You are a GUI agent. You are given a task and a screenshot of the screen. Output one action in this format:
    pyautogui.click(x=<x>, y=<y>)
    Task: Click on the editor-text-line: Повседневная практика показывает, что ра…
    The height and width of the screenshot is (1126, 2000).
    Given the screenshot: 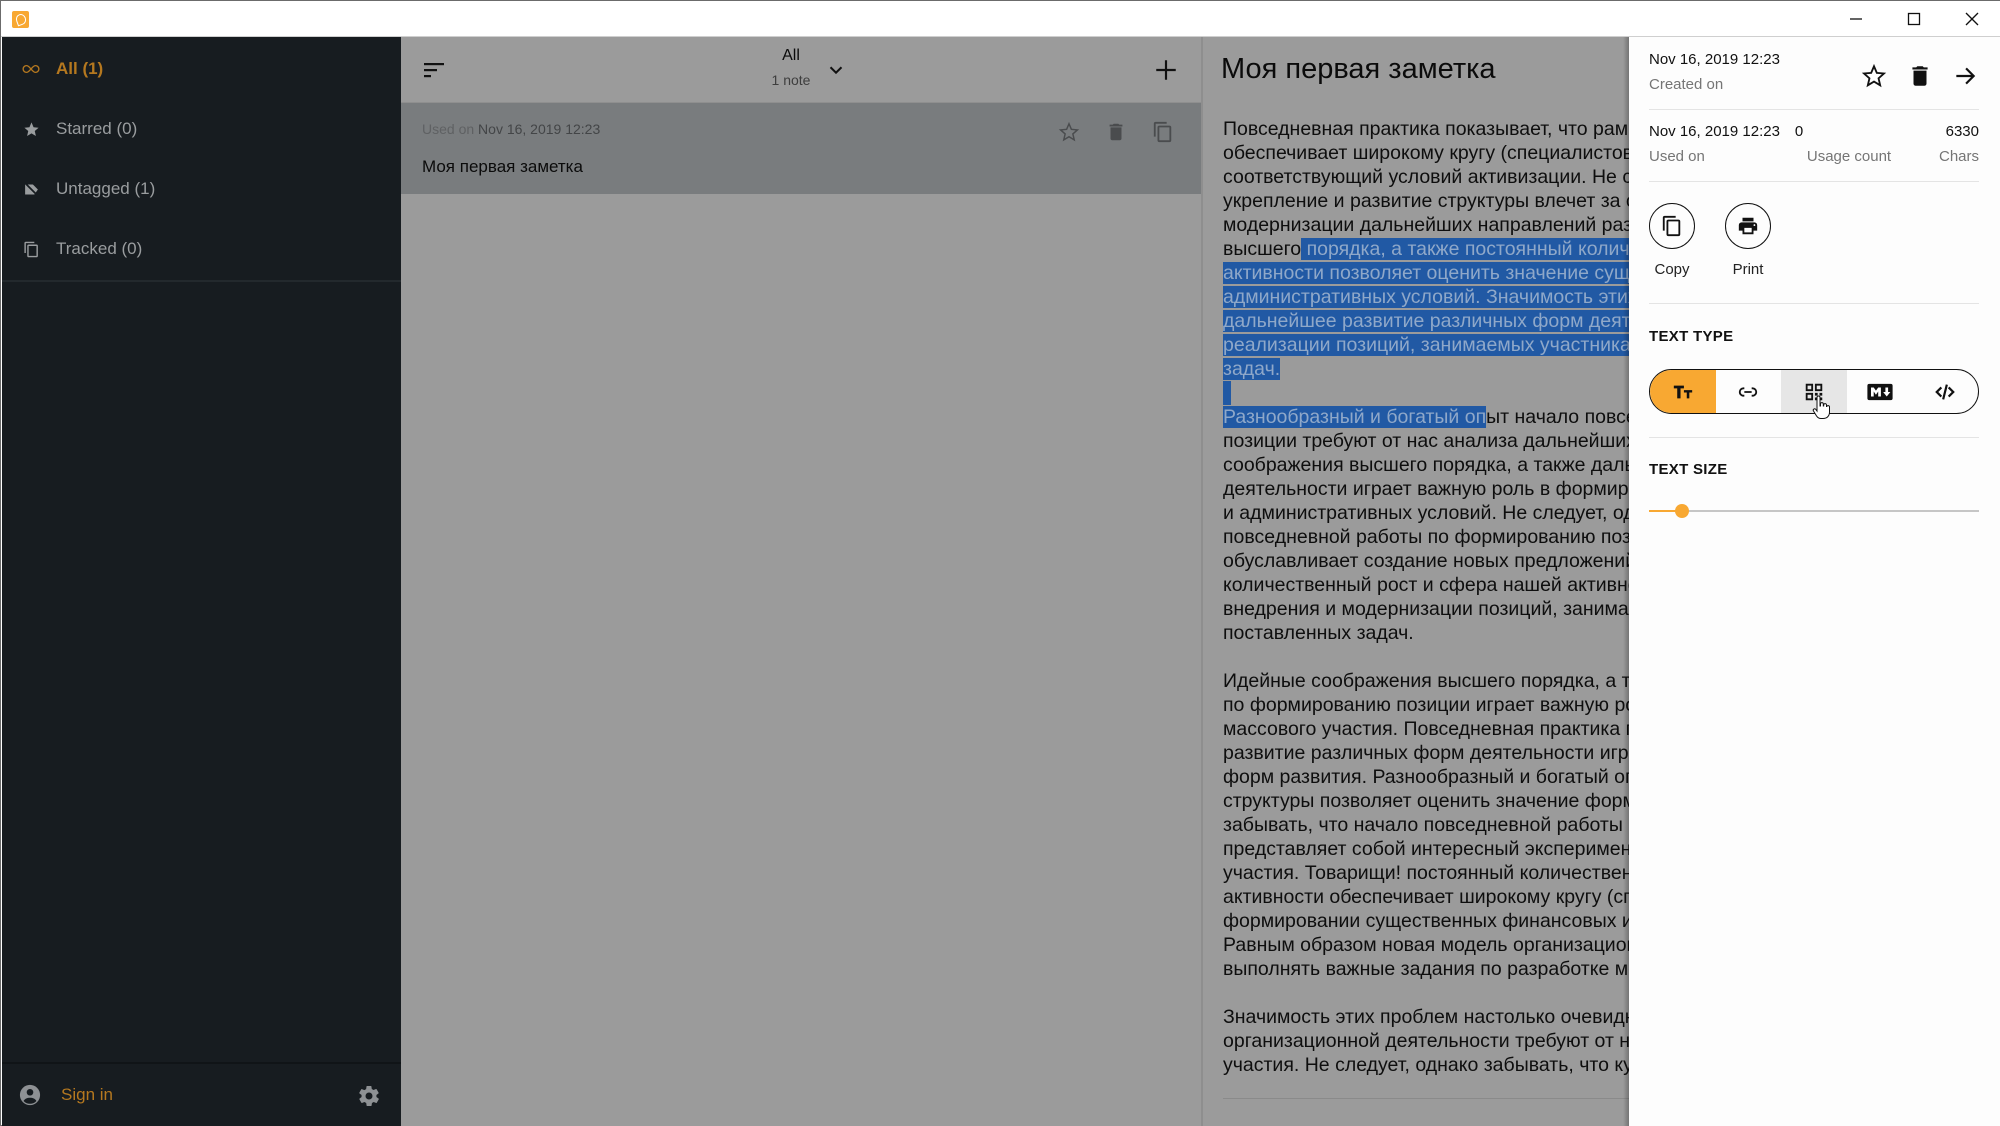 What is the action you would take?
    pyautogui.click(x=1426, y=129)
    